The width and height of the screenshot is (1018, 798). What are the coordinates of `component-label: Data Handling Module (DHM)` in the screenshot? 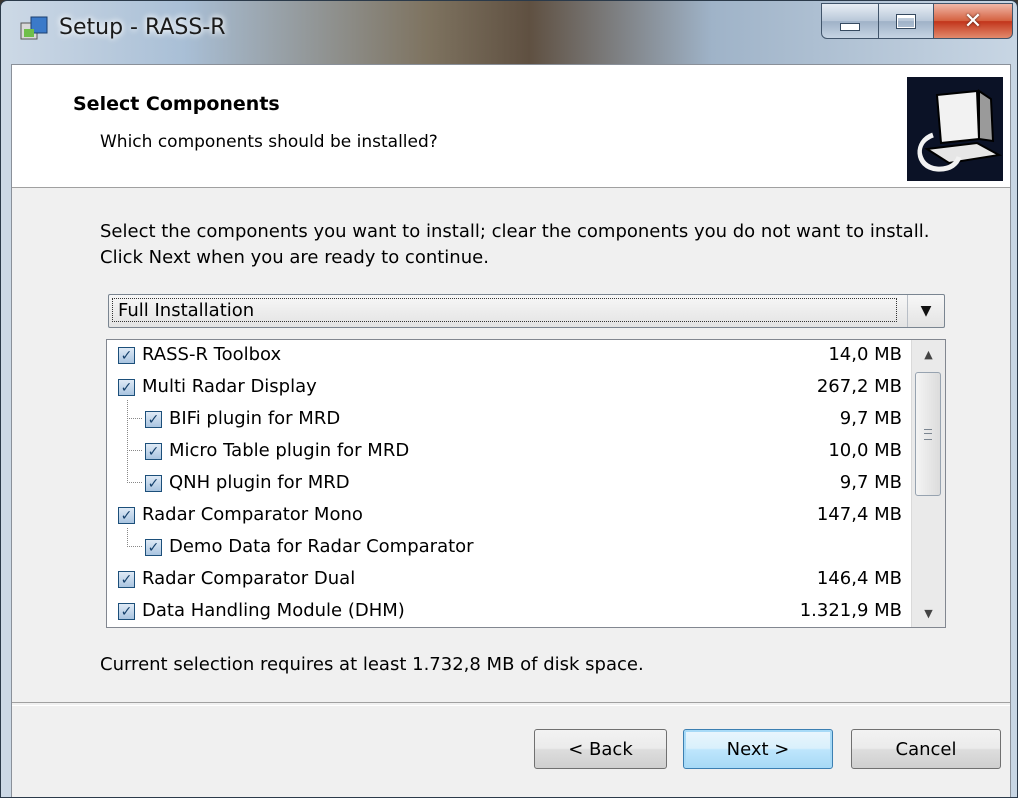 It's located at (273, 610).